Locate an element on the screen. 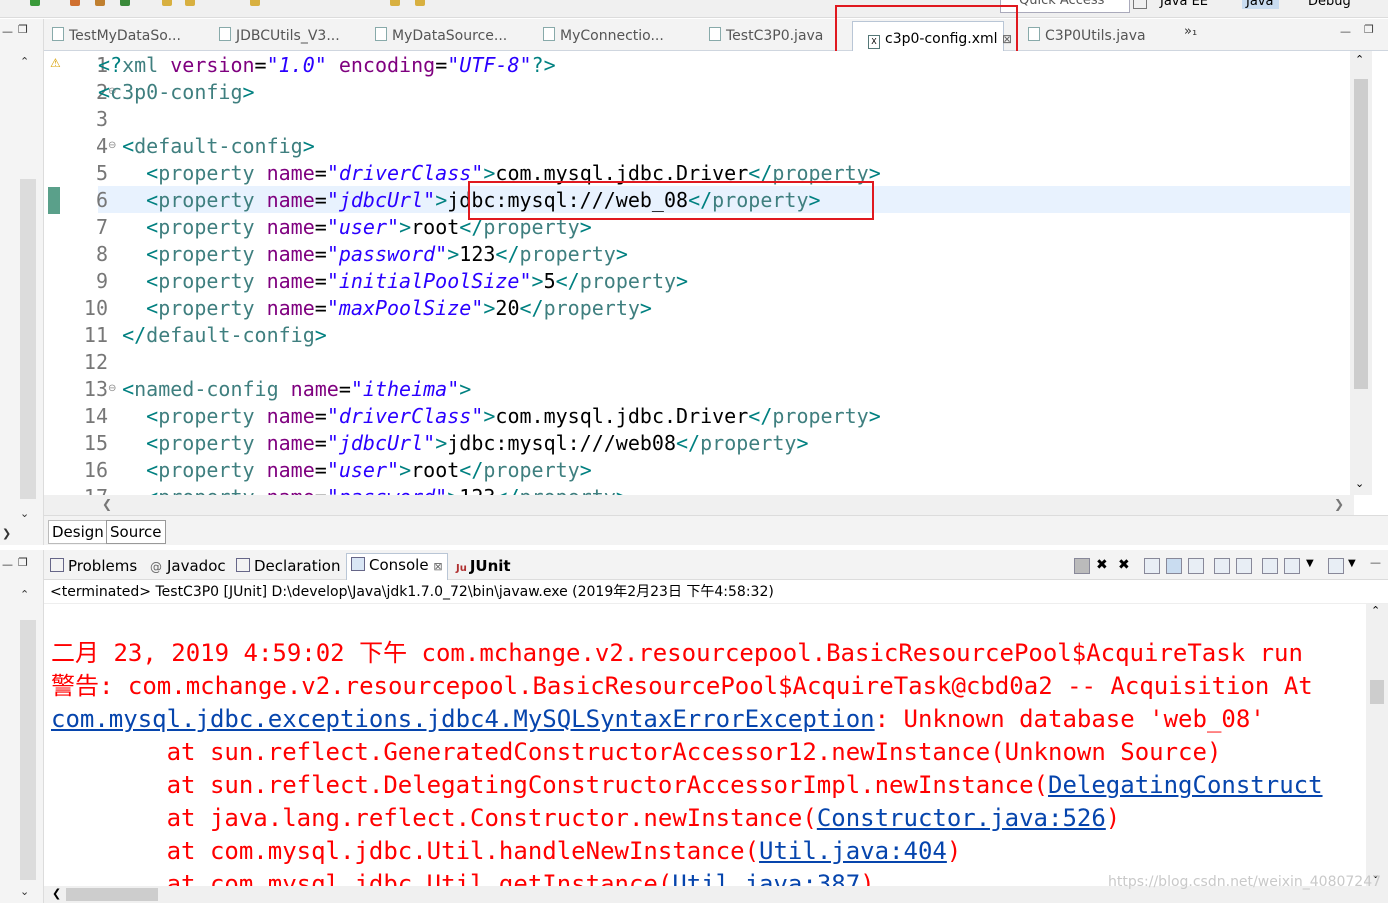  open-perspective-icon is located at coordinates (1140, 4).